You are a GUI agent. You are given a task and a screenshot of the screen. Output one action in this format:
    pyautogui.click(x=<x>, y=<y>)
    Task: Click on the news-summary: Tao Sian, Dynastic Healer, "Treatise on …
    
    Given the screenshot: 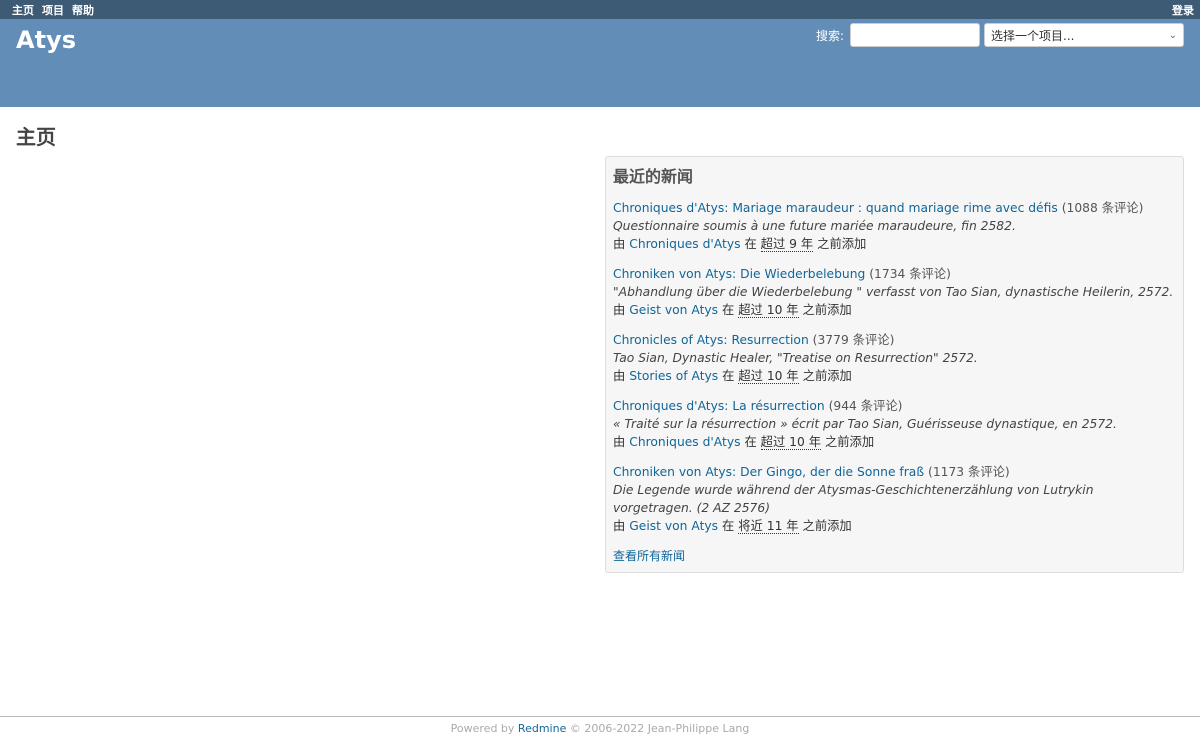 What is the action you would take?
    pyautogui.click(x=795, y=358)
    